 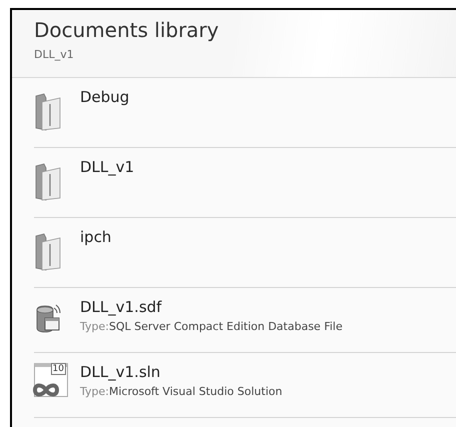 I want to click on solution-icon: 10, so click(x=51, y=380).